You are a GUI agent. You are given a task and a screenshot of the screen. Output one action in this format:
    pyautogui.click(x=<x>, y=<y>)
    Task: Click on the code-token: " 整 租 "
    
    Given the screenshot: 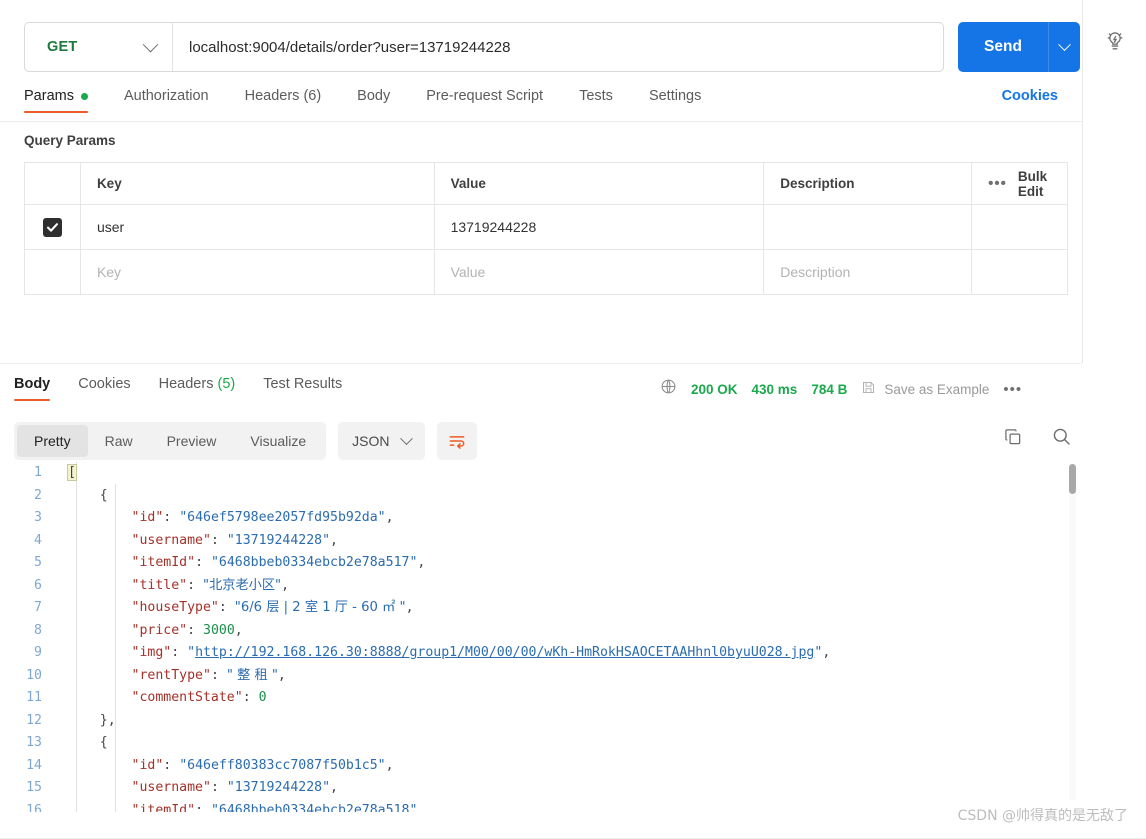 What is the action you would take?
    pyautogui.click(x=252, y=675)
    